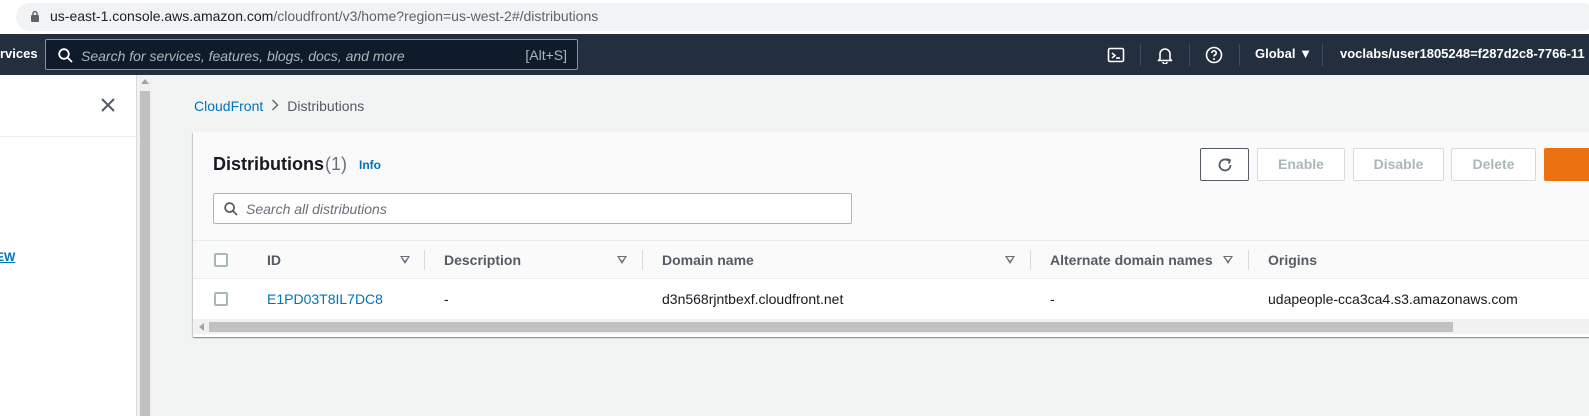  What do you see at coordinates (708, 260) in the screenshot?
I see `column-header-domain-name: Domain name` at bounding box center [708, 260].